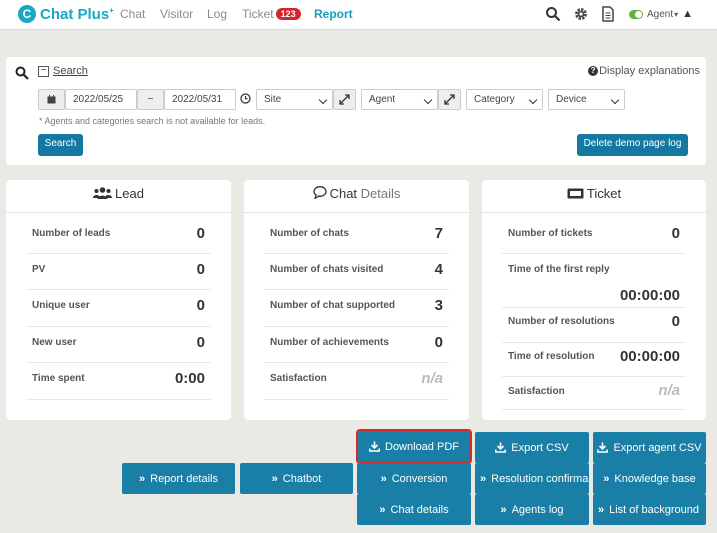 Image resolution: width=717 pixels, height=533 pixels. I want to click on search-icon, so click(553, 14).